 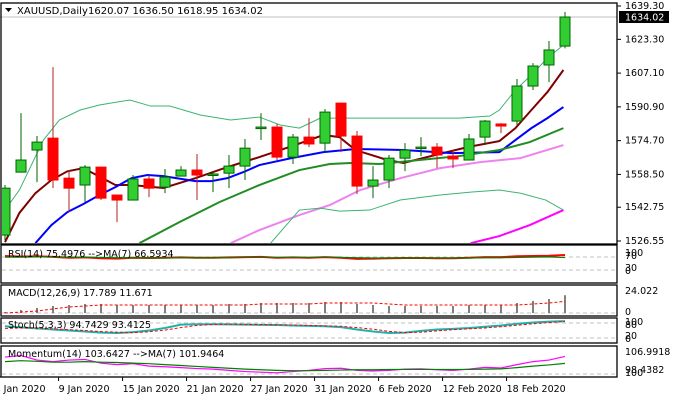 I want to click on price-label: 1639.30, so click(x=644, y=6).